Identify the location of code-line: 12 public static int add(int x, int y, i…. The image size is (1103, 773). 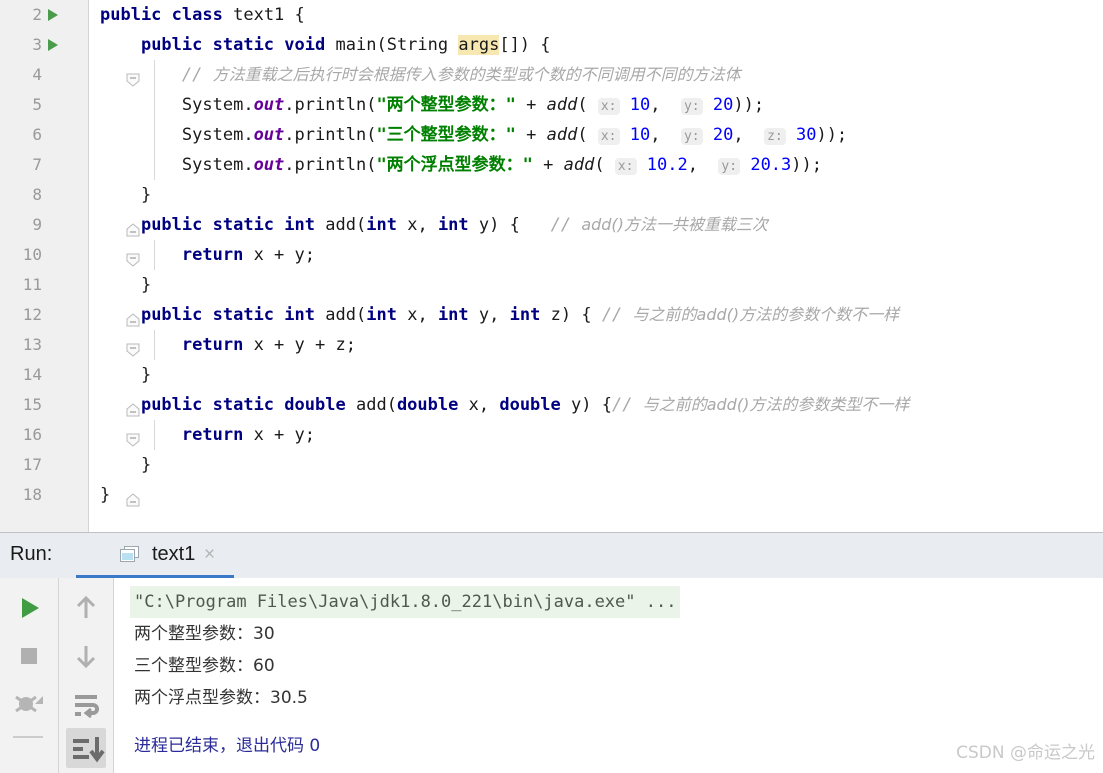
(551, 328).